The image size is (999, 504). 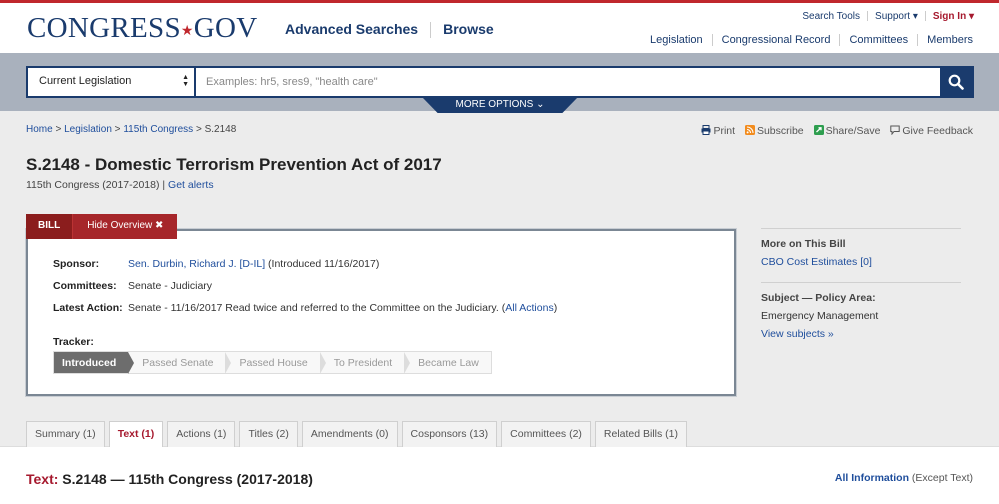 I want to click on search-box: Current Legislation ▲ ▼, so click(x=500, y=82).